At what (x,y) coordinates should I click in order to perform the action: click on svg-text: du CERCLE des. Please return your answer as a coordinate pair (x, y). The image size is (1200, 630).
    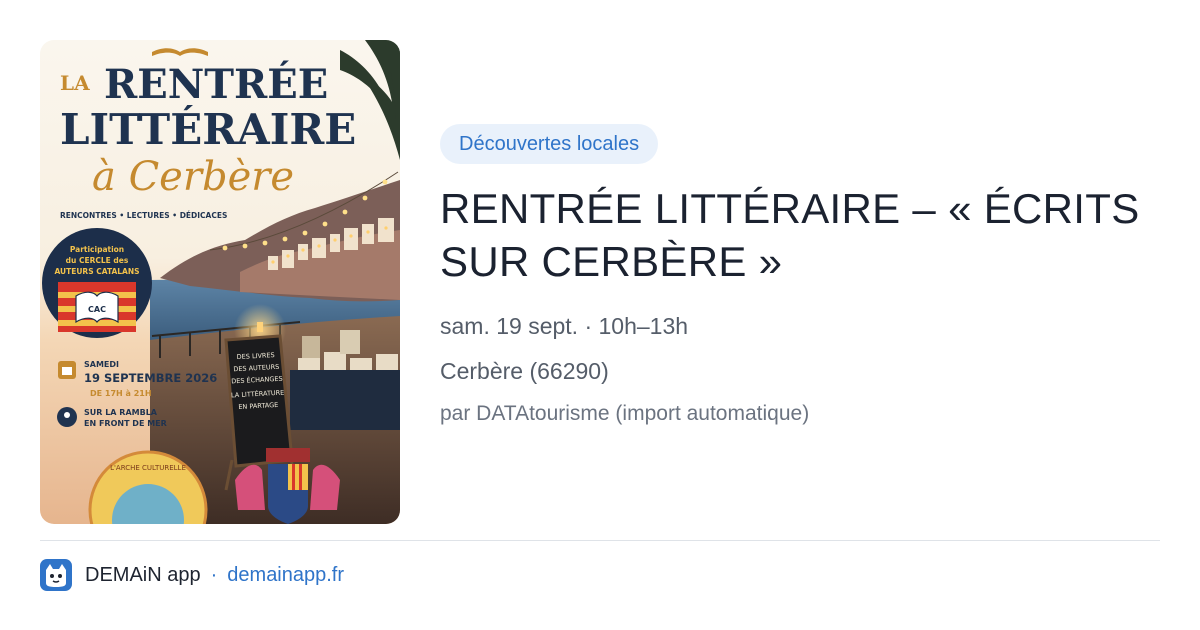
    Looking at the image, I should click on (97, 260).